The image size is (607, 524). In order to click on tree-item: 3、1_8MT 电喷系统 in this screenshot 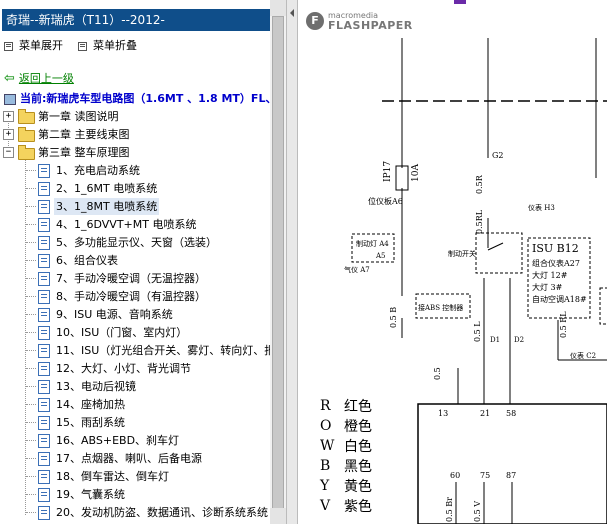, I will do `click(134, 206)`.